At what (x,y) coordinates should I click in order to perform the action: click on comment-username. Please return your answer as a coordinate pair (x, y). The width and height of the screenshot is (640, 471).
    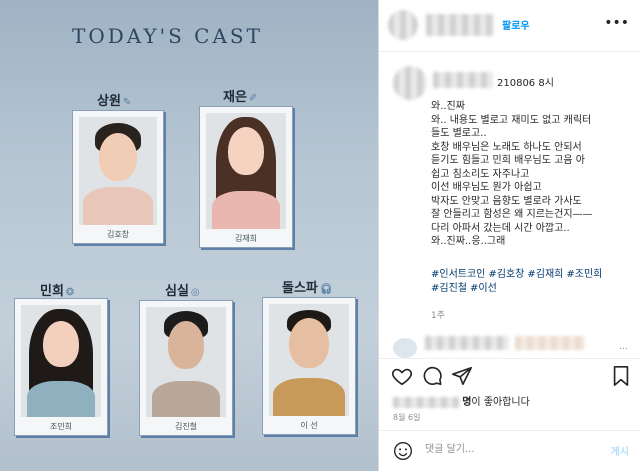
    Looking at the image, I should click on (467, 343).